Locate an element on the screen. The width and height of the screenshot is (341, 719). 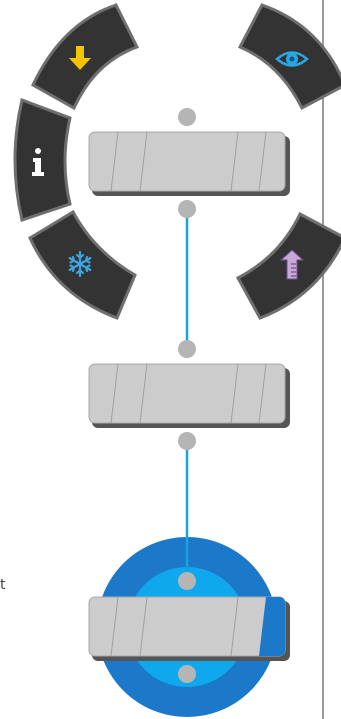
radial-wedge-download is located at coordinates (85, 57).